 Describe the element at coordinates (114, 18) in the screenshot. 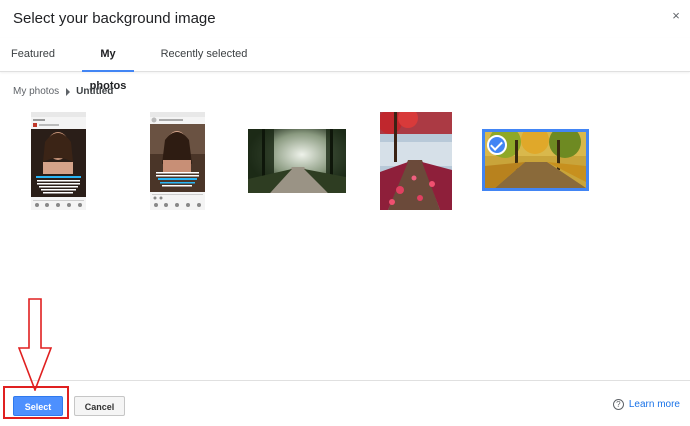

I see `dialog-title: Select your background image` at that location.